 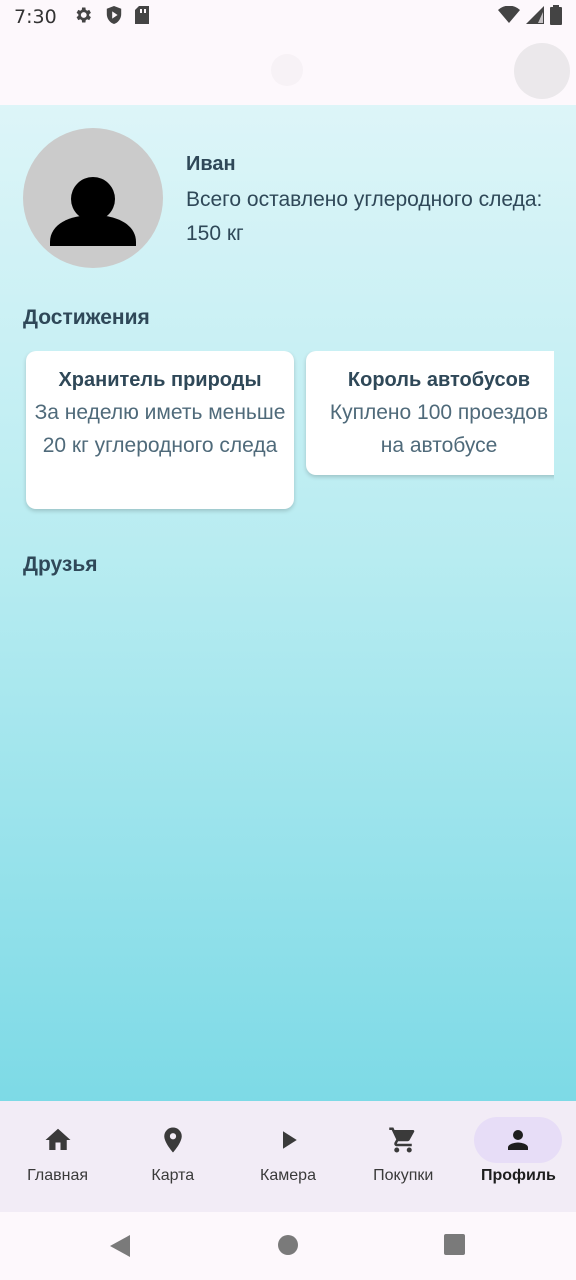 I want to click on status-icons-right, so click(x=530, y=17).